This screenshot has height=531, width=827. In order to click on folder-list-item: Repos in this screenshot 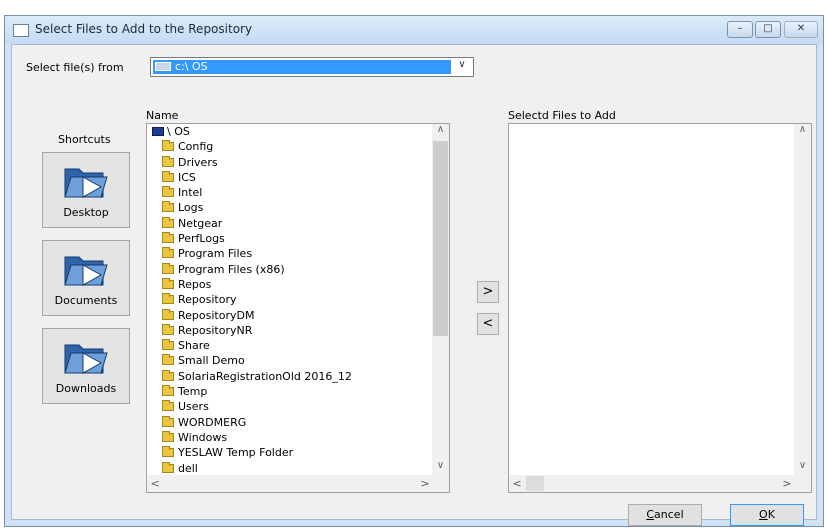, I will do `click(290, 284)`.